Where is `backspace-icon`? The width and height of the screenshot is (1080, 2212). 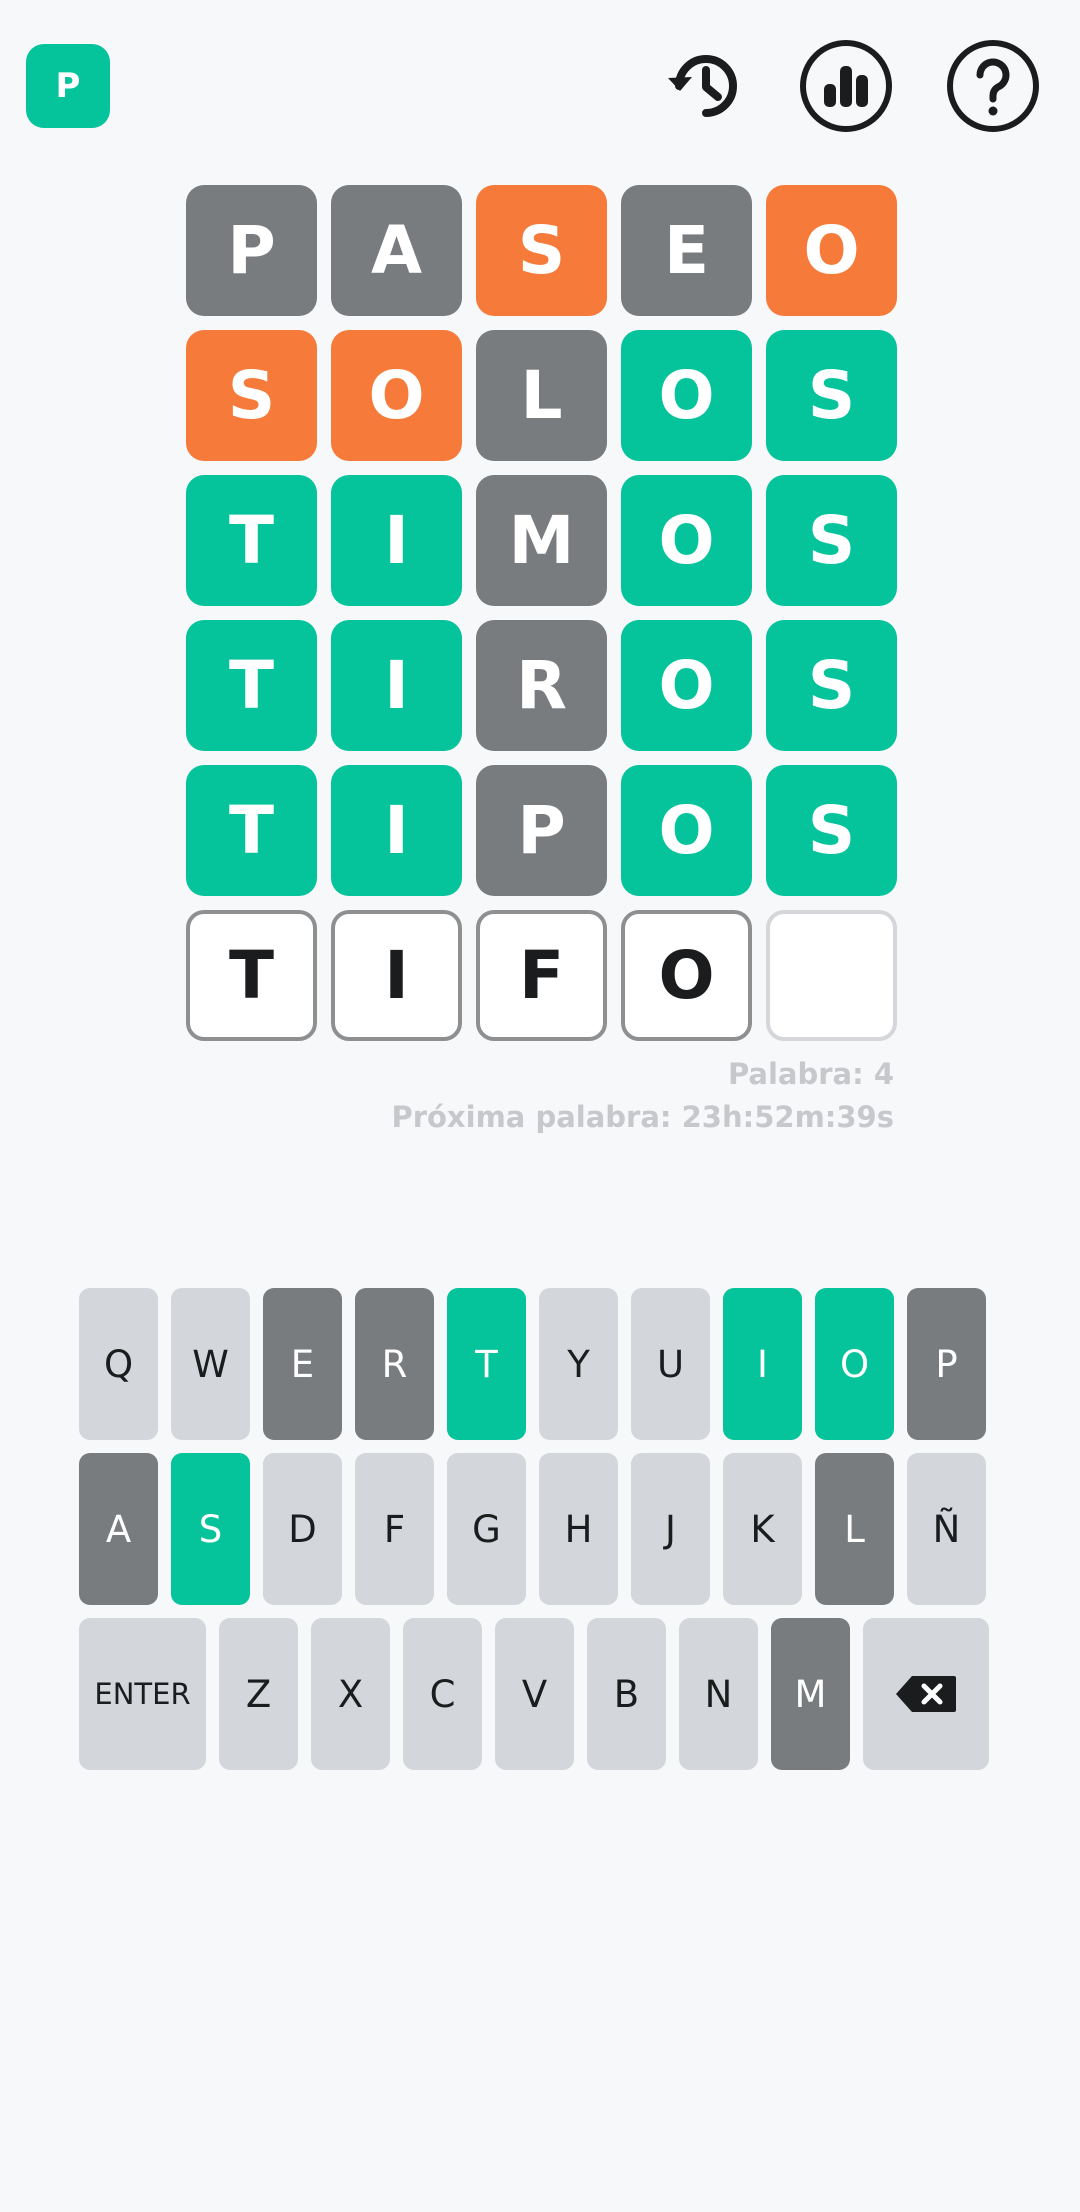
backspace-icon is located at coordinates (926, 1694).